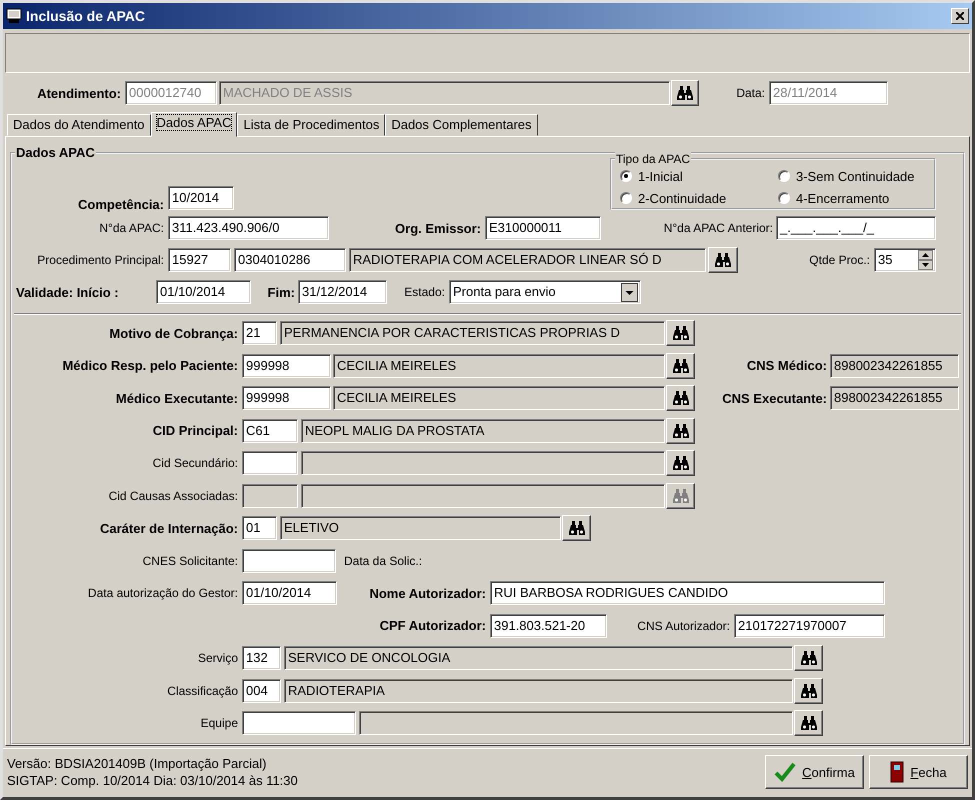 This screenshot has height=800, width=975. Describe the element at coordinates (918, 772) in the screenshot. I see `close-button: Fecha` at that location.